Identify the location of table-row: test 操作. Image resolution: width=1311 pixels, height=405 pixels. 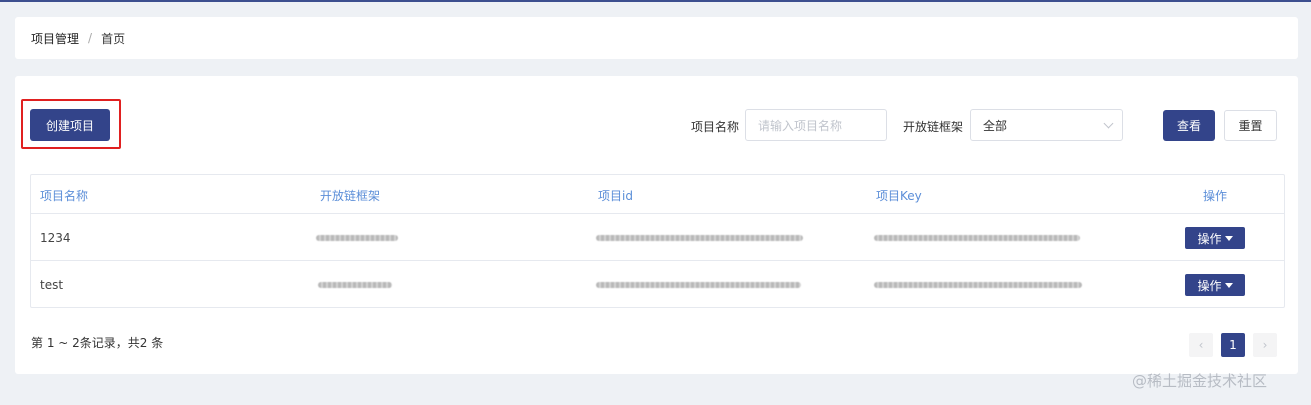
(657, 284).